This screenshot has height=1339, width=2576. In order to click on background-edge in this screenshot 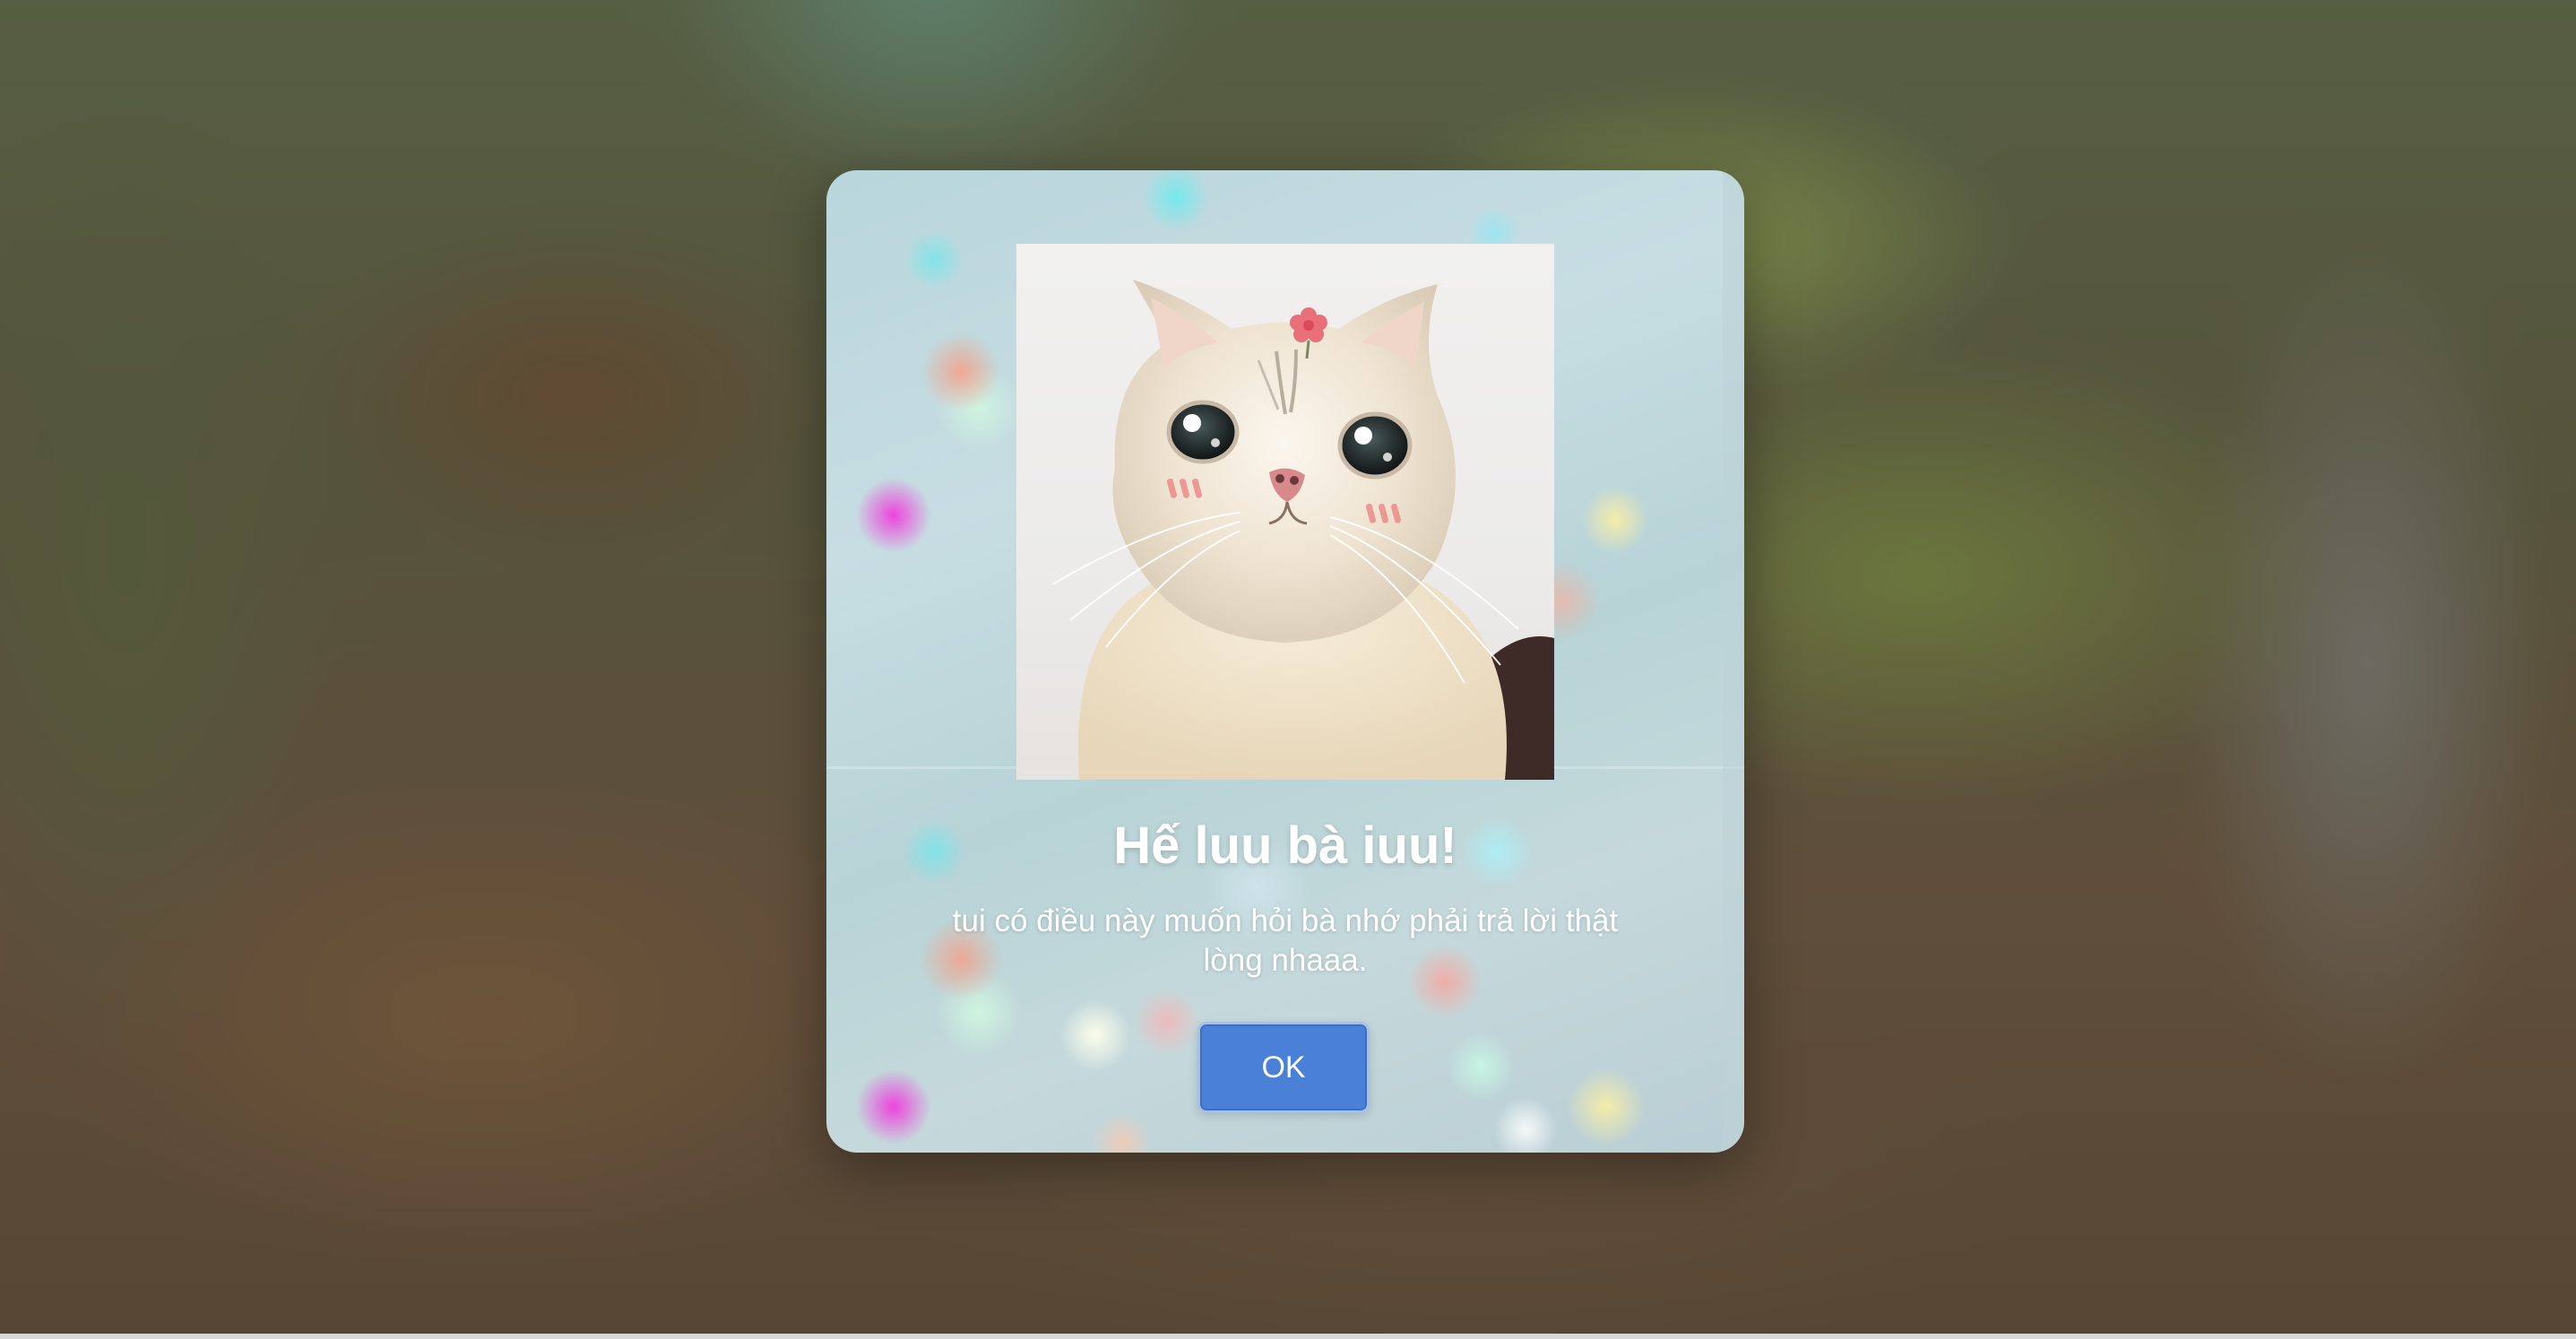, I will do `click(1733, 661)`.